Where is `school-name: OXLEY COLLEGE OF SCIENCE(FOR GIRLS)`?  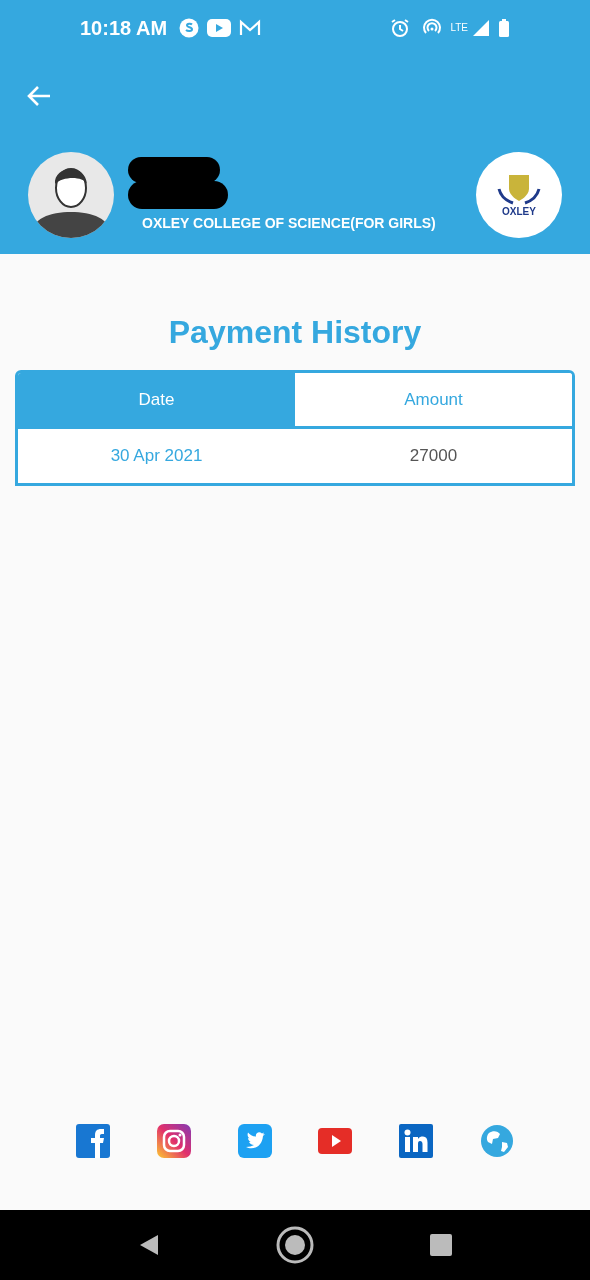 school-name: OXLEY COLLEGE OF SCIENCE(FOR GIRLS) is located at coordinates (289, 223).